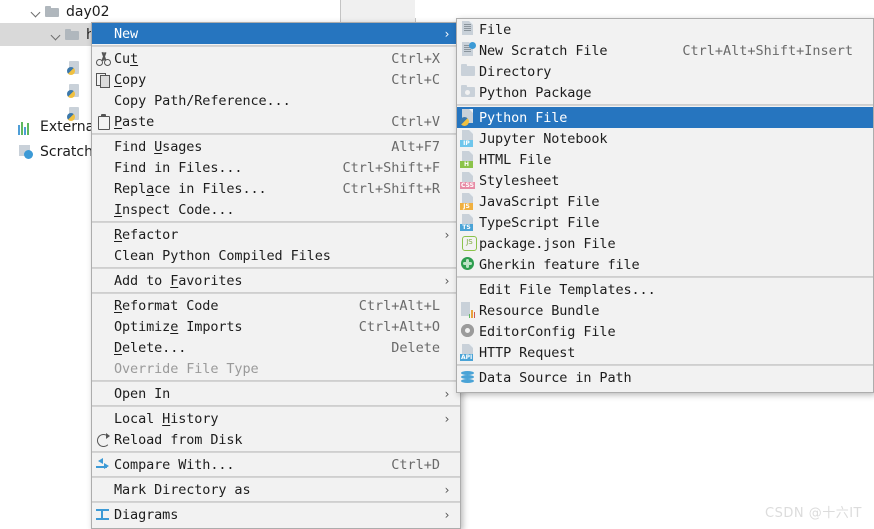 The width and height of the screenshot is (874, 529). Describe the element at coordinates (399, 326) in the screenshot. I see `menu-item-shortcut: Ctrl+Alt+O` at that location.